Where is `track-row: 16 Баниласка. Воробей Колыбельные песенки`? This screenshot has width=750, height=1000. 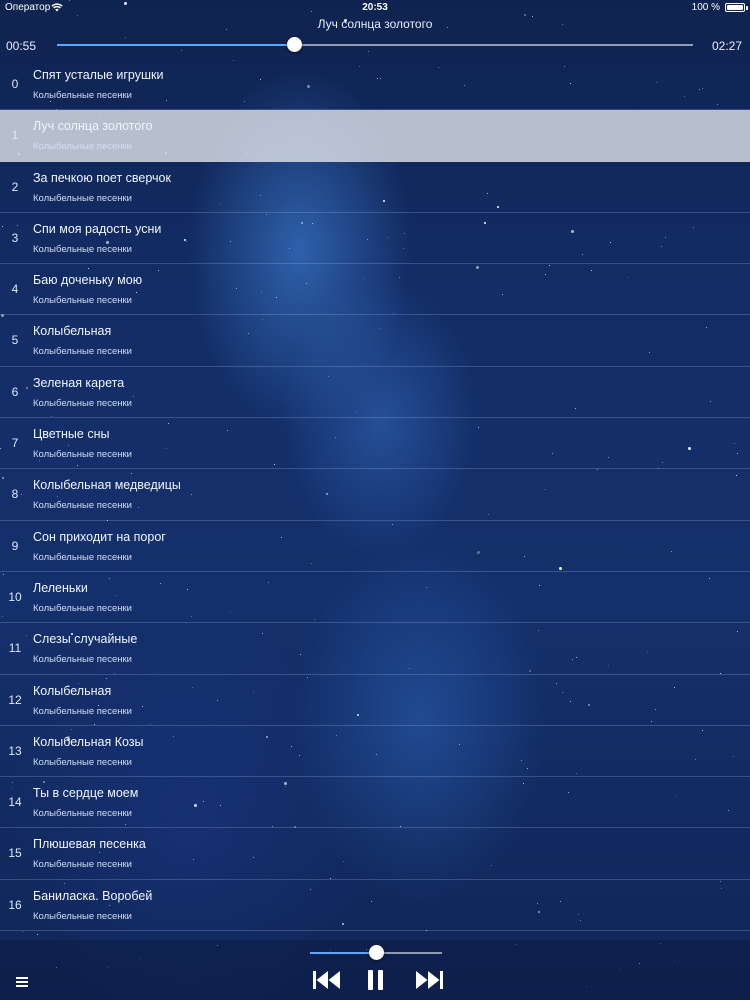
track-row: 16 Баниласка. Воробей Колыбельные песенки is located at coordinates (375, 906).